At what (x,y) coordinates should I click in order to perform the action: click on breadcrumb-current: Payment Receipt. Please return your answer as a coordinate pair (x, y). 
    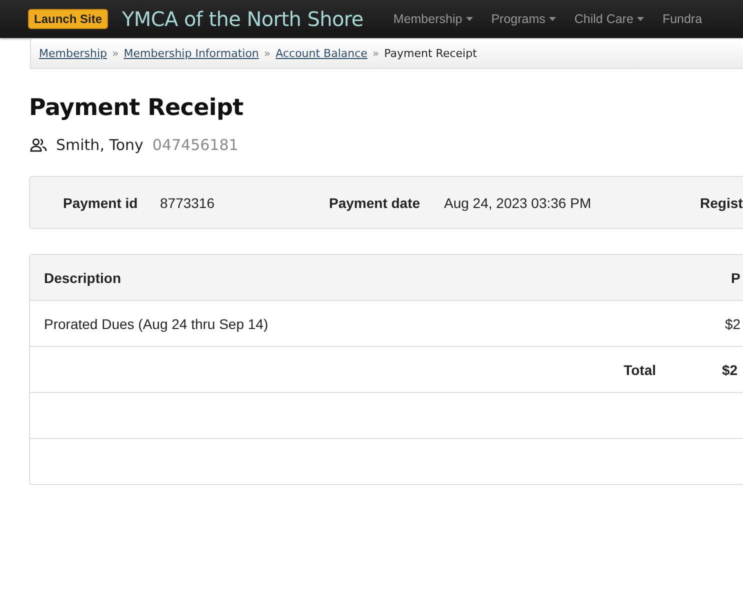
    Looking at the image, I should click on (430, 53).